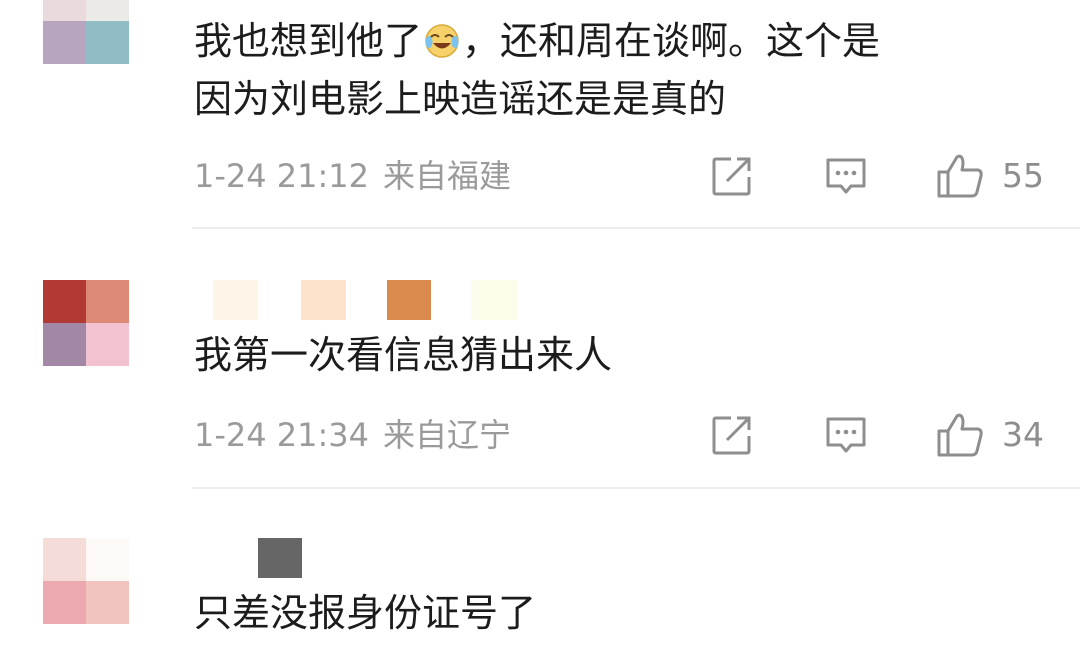 The width and height of the screenshot is (1080, 649). I want to click on comment-region: 来自福建, so click(447, 176).